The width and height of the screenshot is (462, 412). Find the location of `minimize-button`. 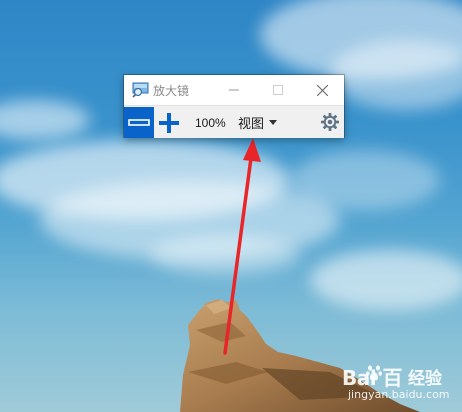

minimize-button is located at coordinates (234, 90).